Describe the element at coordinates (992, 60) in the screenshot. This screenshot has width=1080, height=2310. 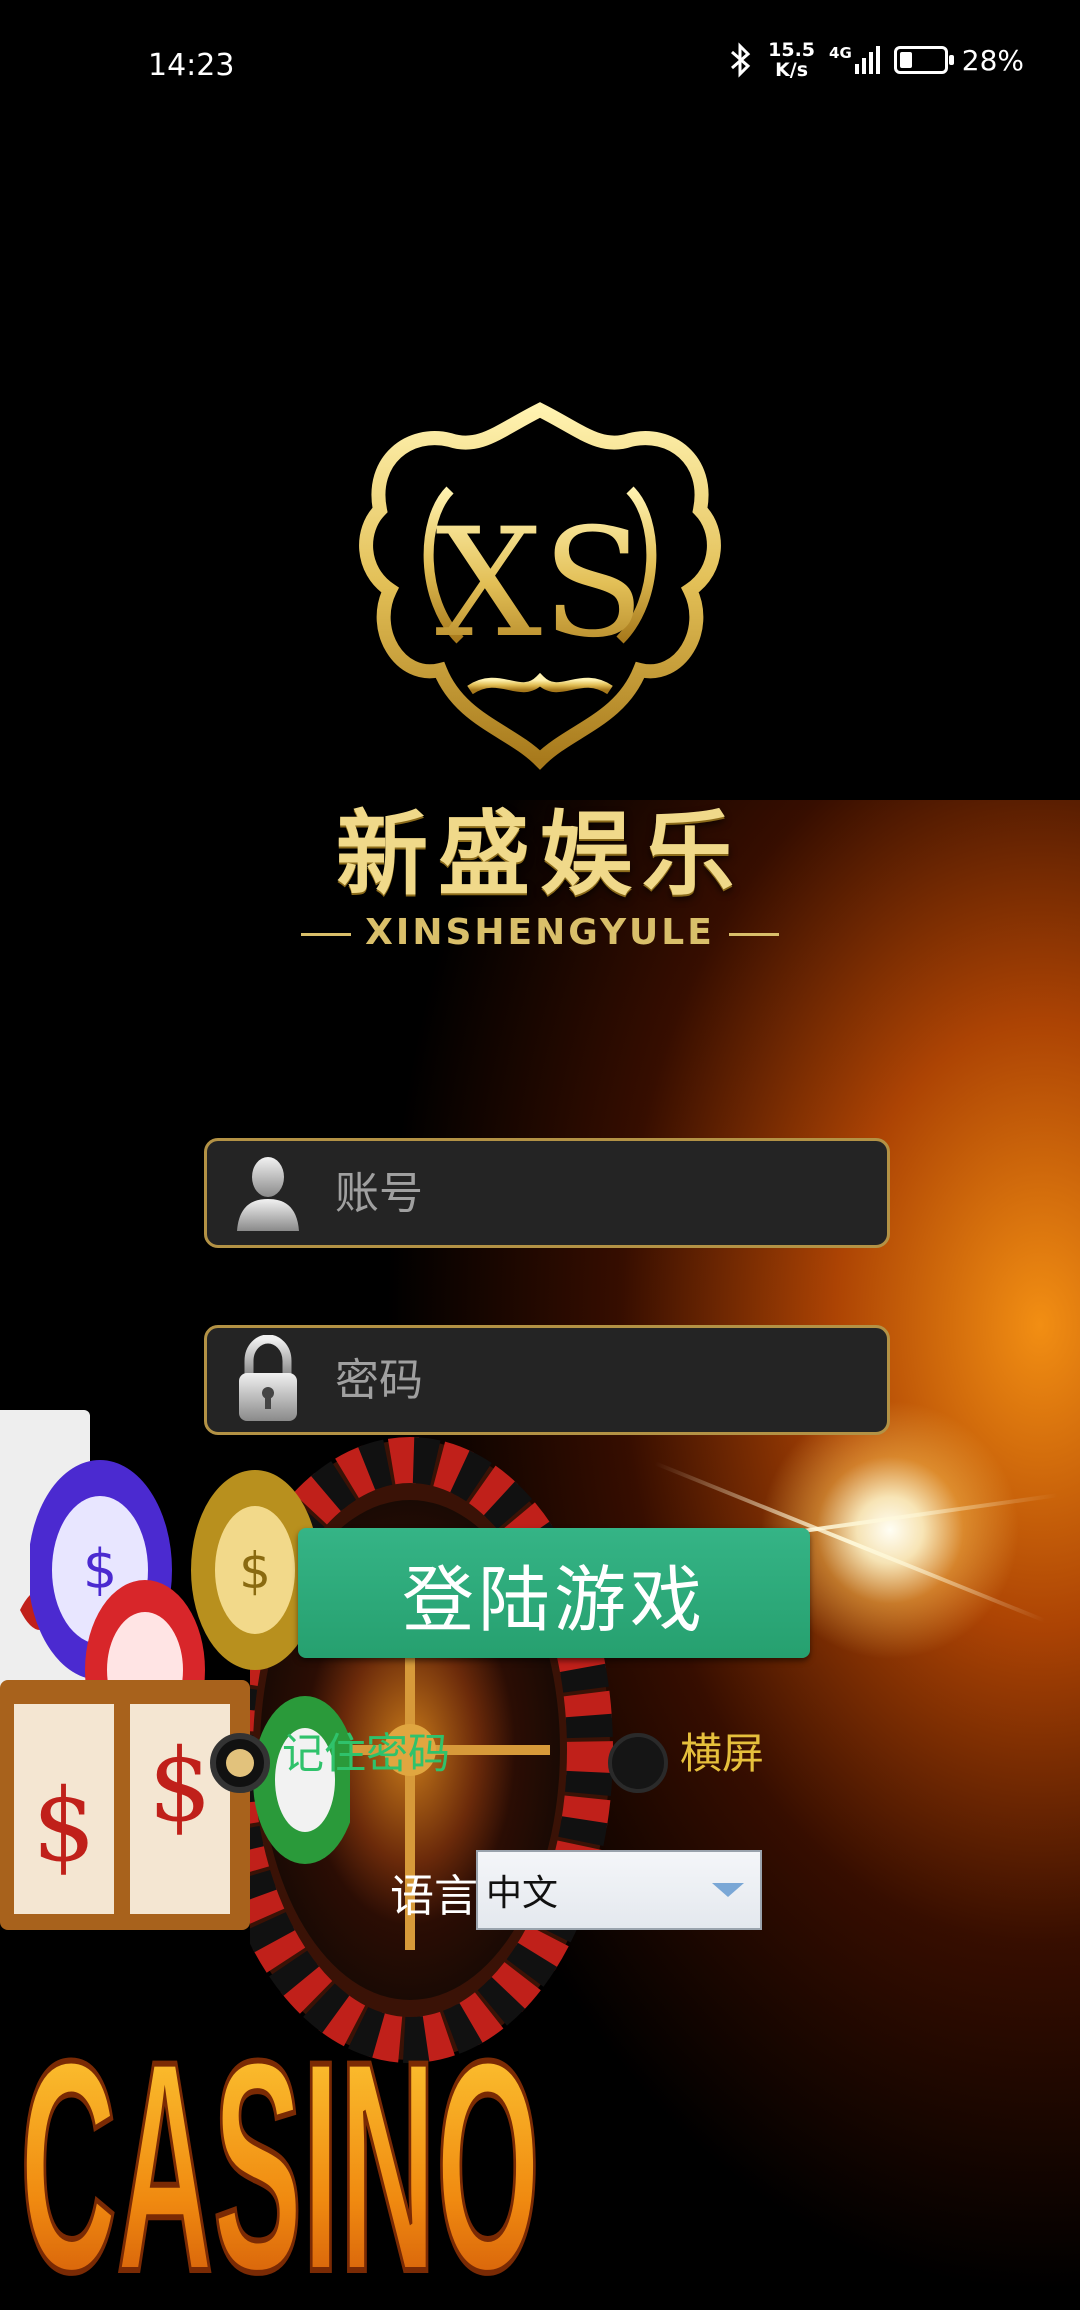
I see `battery-percent: 28%` at that location.